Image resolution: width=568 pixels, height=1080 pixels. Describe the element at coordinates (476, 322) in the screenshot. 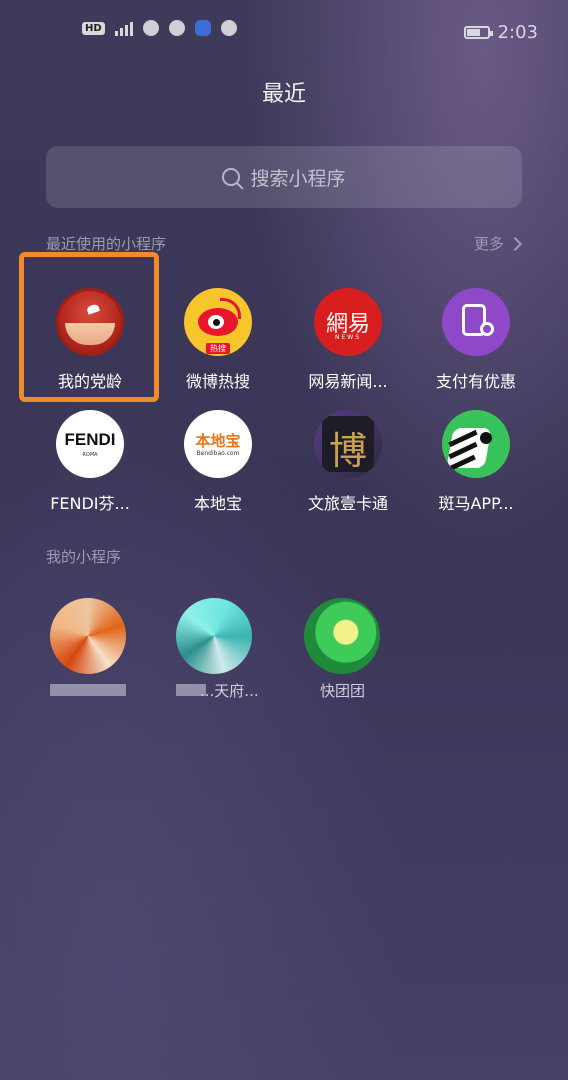

I see `alipay-discount-icon` at that location.